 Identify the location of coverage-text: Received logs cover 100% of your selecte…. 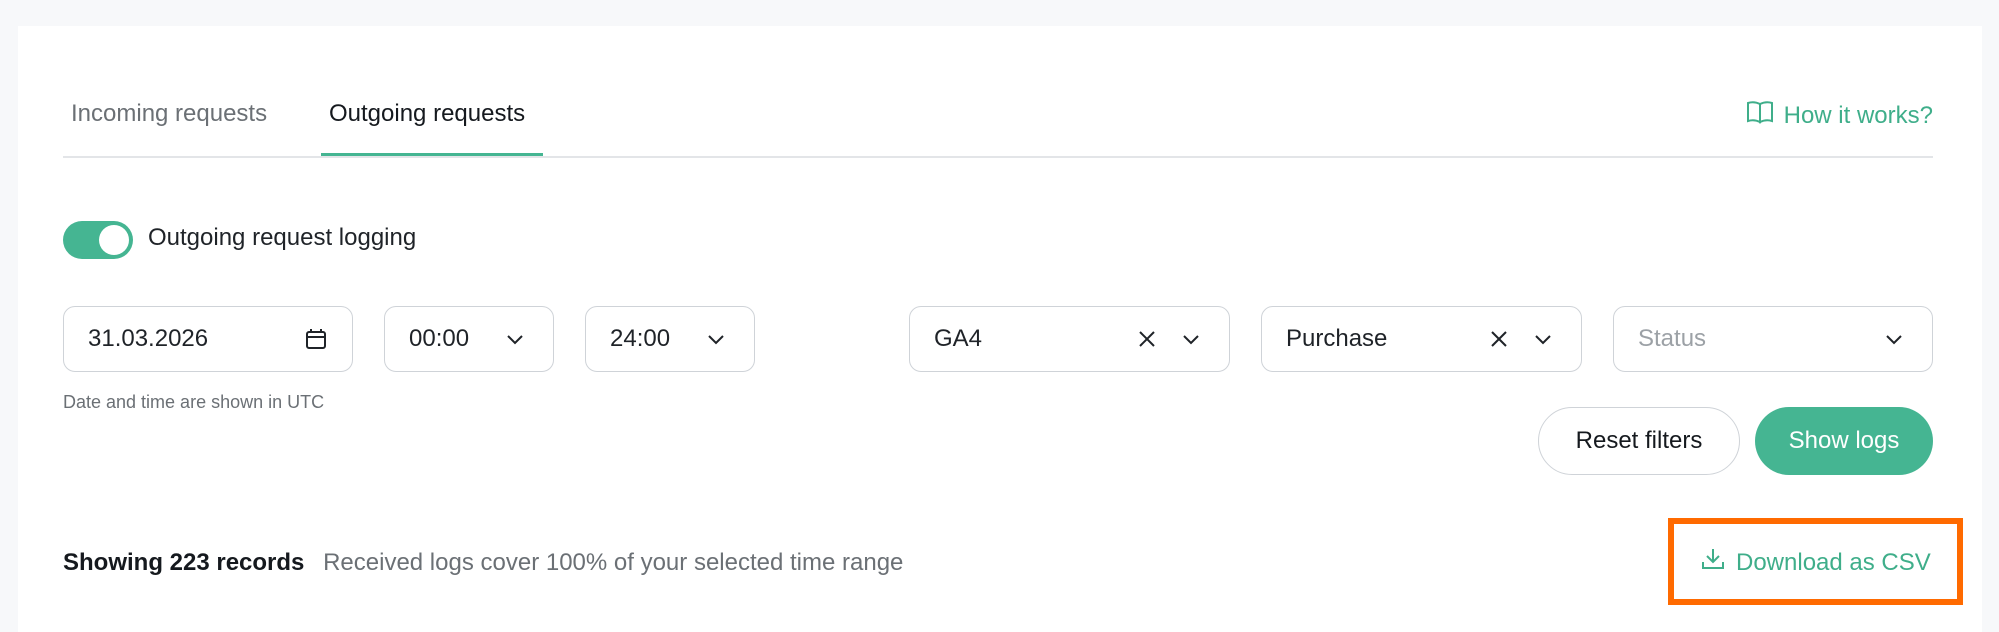
(613, 562).